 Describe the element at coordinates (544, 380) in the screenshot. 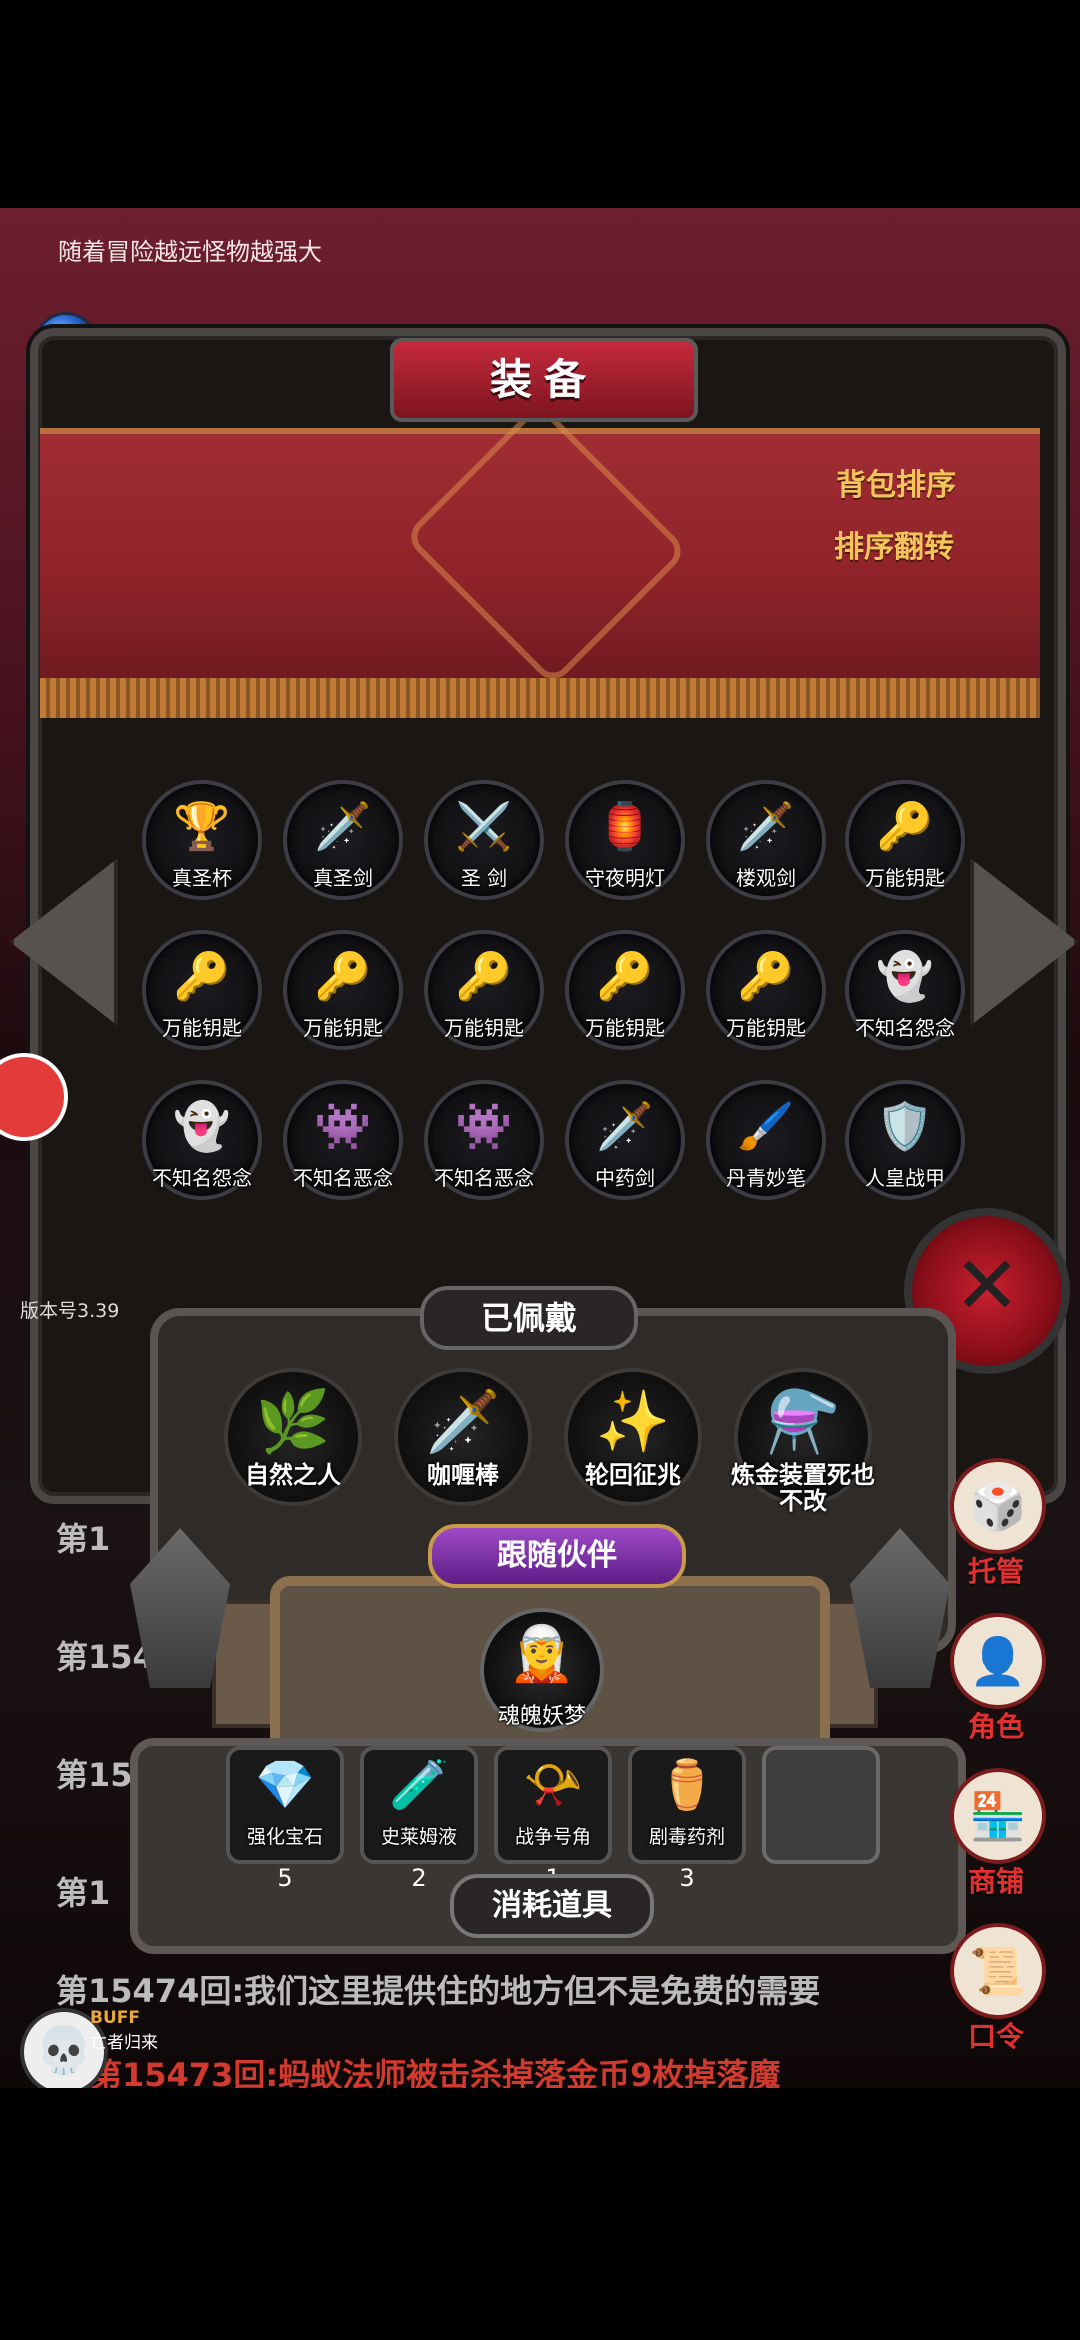

I see `panel-title: 装备` at that location.